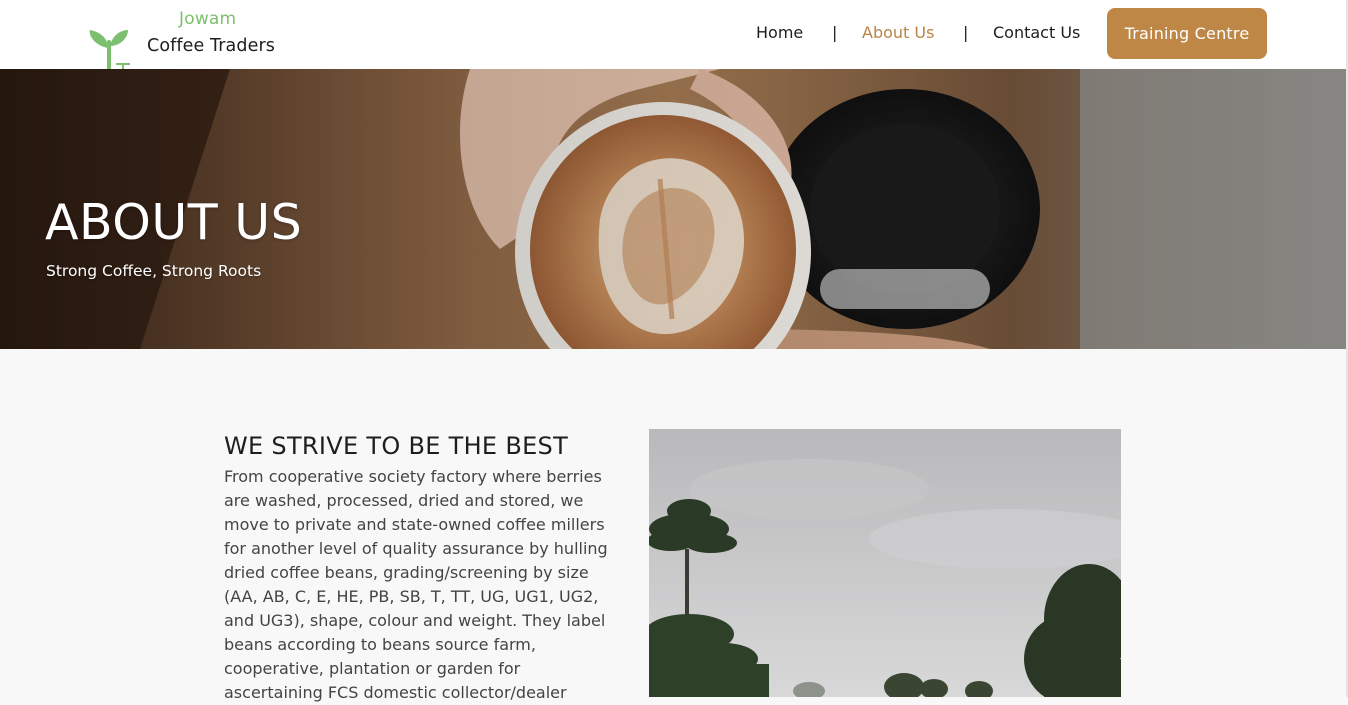  Describe the element at coordinates (154, 271) in the screenshot. I see `page-subtitle: Strong Coffee, Strong Roots` at that location.